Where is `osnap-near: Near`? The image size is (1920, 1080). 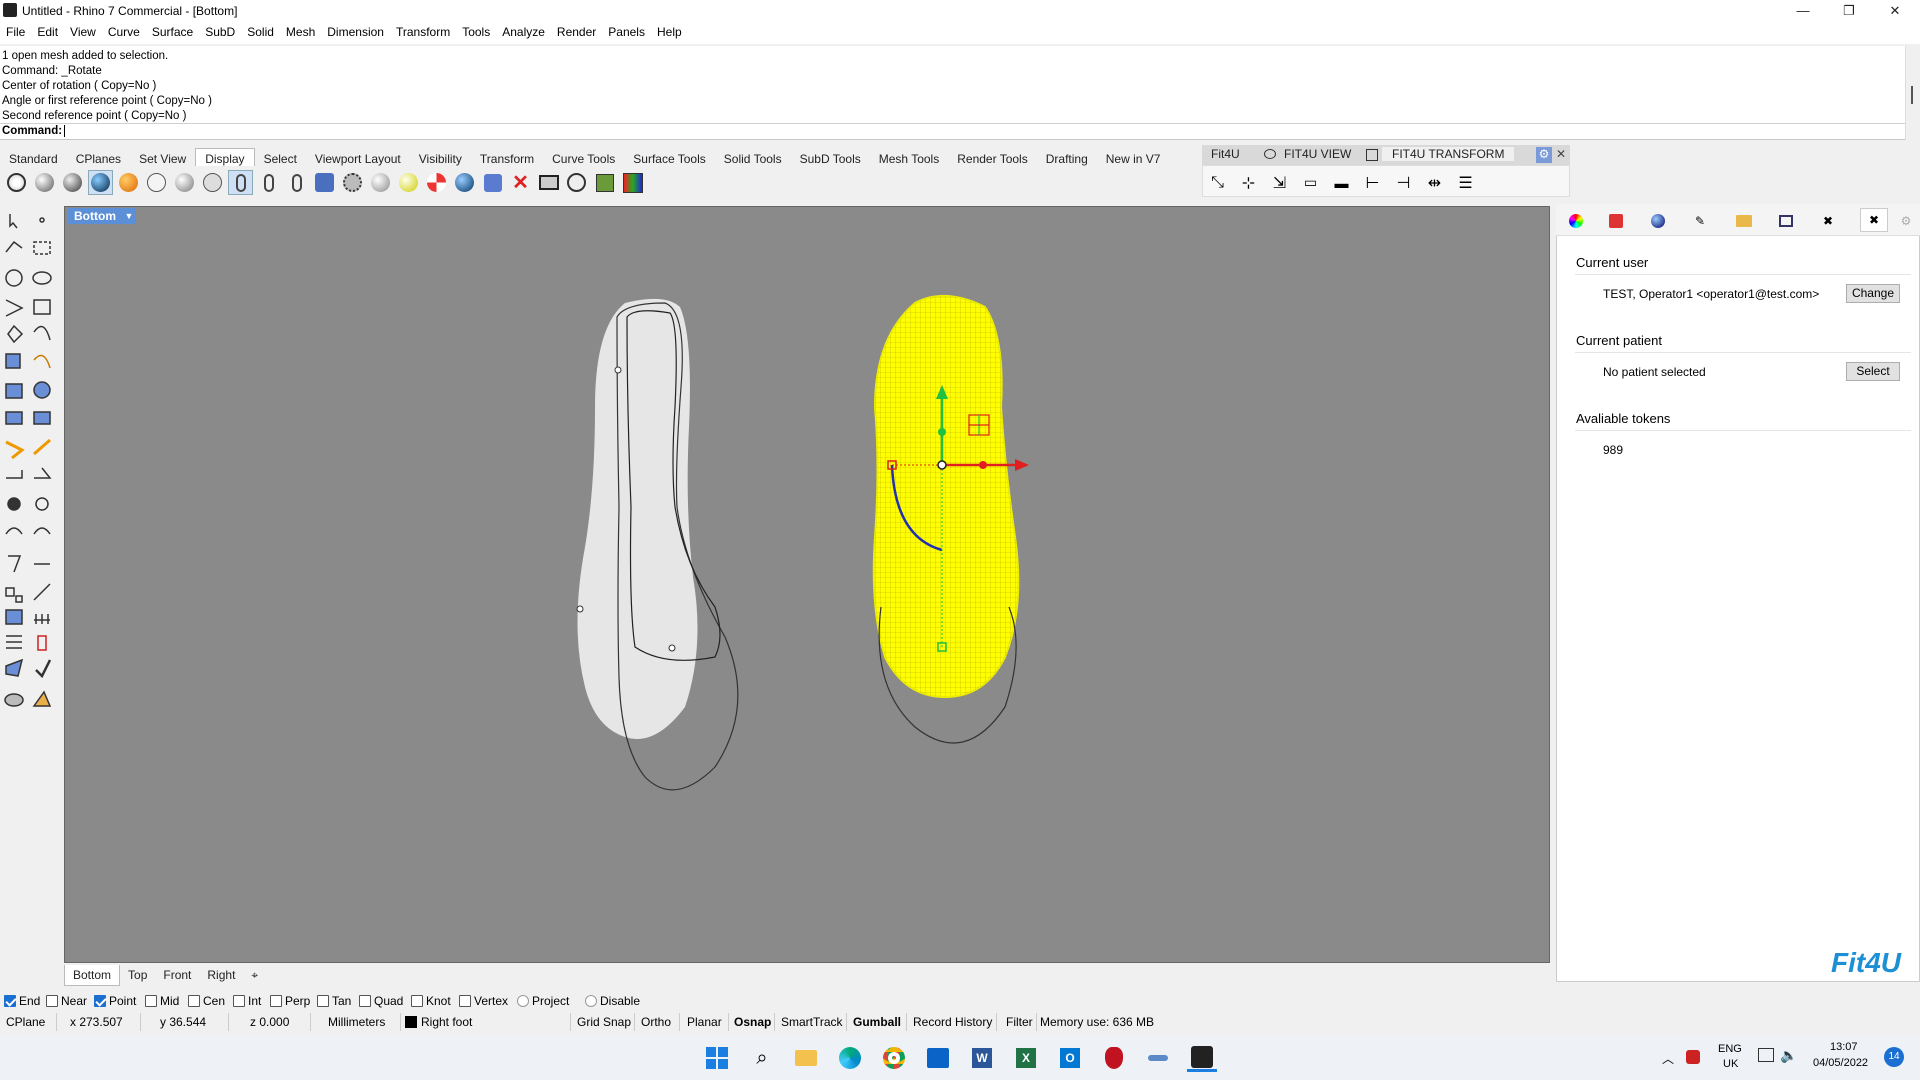 osnap-near: Near is located at coordinates (66, 1001).